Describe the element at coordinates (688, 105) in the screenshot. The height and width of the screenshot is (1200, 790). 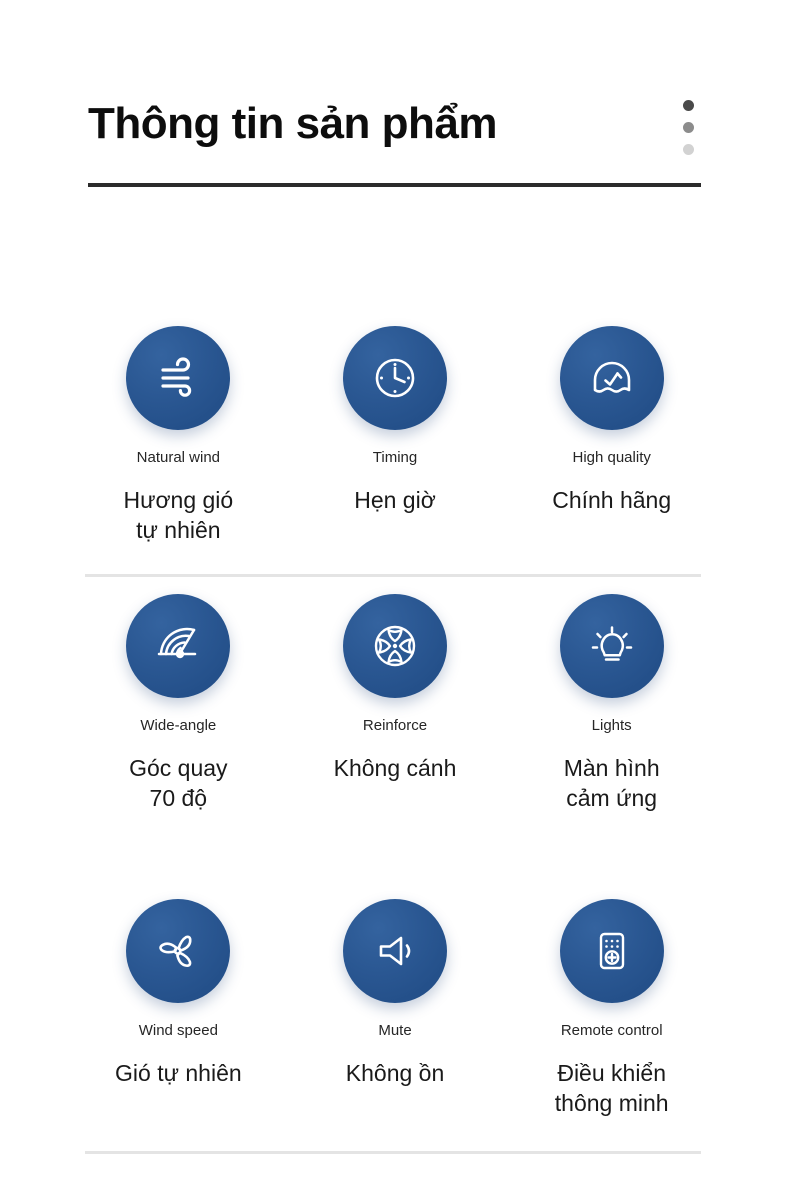
I see `menu-dot-dark-icon` at that location.